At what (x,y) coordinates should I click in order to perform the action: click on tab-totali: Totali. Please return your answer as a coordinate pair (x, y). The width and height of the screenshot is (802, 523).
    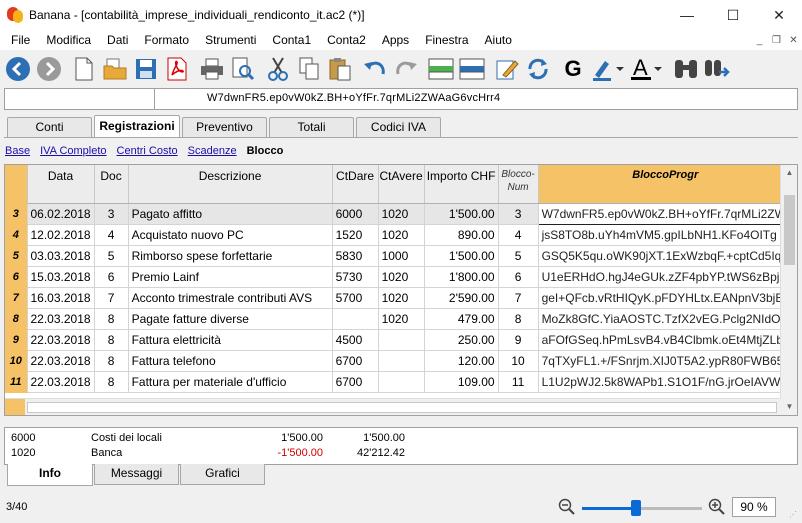
    Looking at the image, I should click on (311, 127).